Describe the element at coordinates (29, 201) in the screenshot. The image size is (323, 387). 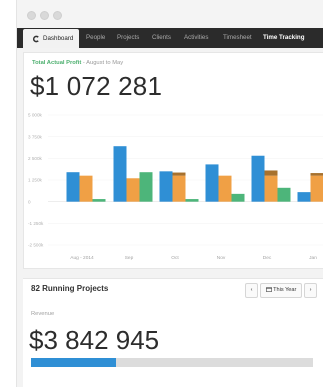
I see `y-tick-label: 0` at that location.